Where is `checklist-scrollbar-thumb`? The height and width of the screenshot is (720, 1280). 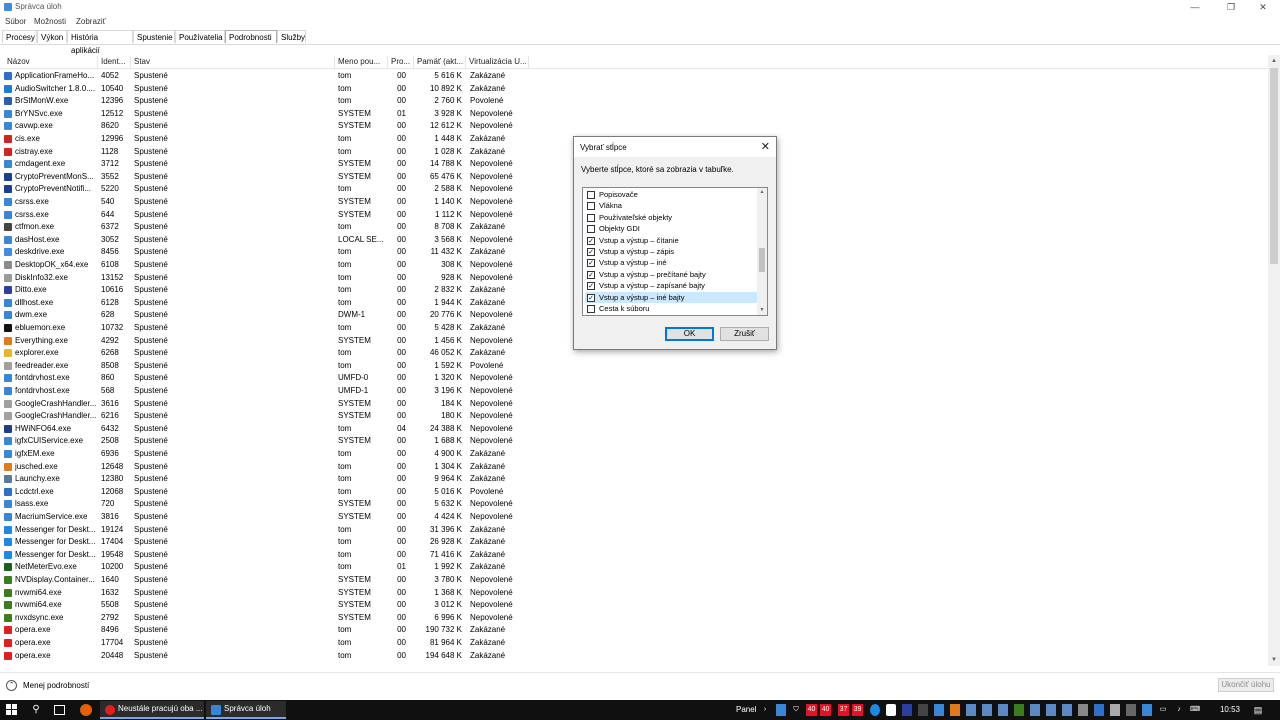
checklist-scrollbar-thumb is located at coordinates (762, 260).